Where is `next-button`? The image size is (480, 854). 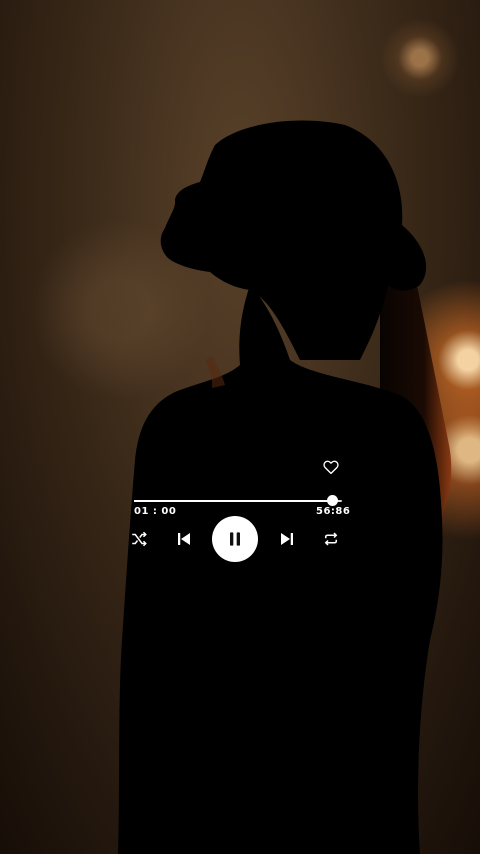
next-button is located at coordinates (287, 539).